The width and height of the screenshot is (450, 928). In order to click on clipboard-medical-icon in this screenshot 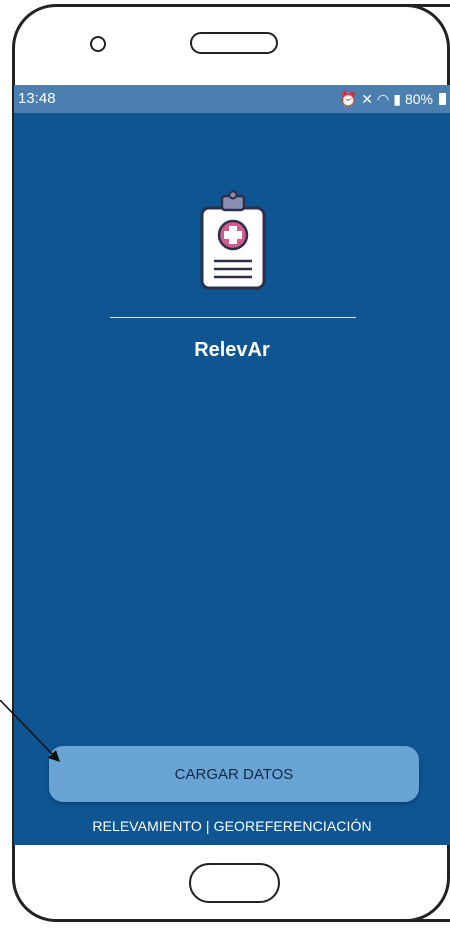, I will do `click(233, 240)`.